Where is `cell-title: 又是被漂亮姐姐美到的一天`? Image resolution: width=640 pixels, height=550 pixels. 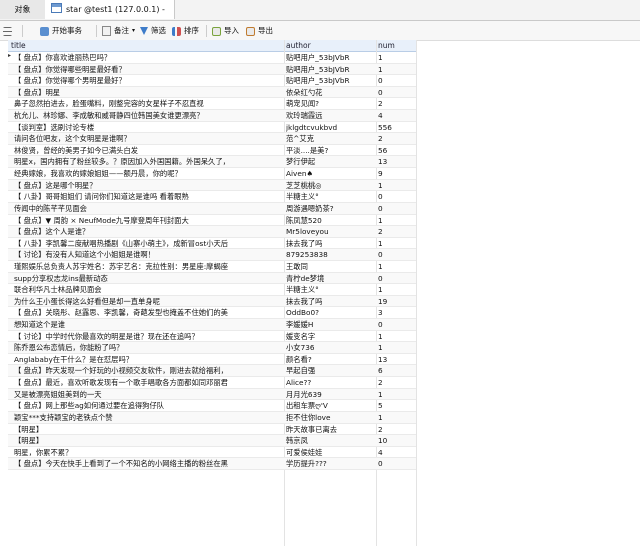
cell-title: 又是被漂亮姐姐美到的一天 is located at coordinates (147, 394).